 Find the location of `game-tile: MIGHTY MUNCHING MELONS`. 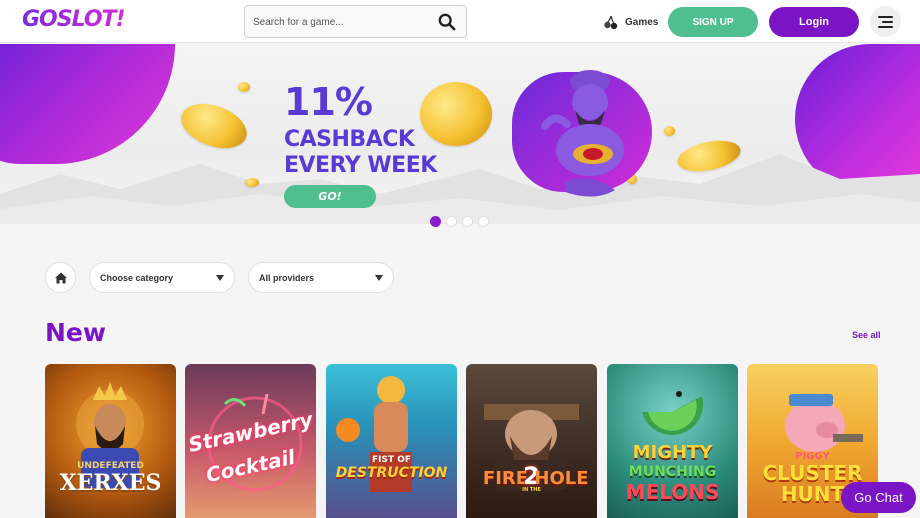

game-tile: MIGHTY MUNCHING MELONS is located at coordinates (672, 441).